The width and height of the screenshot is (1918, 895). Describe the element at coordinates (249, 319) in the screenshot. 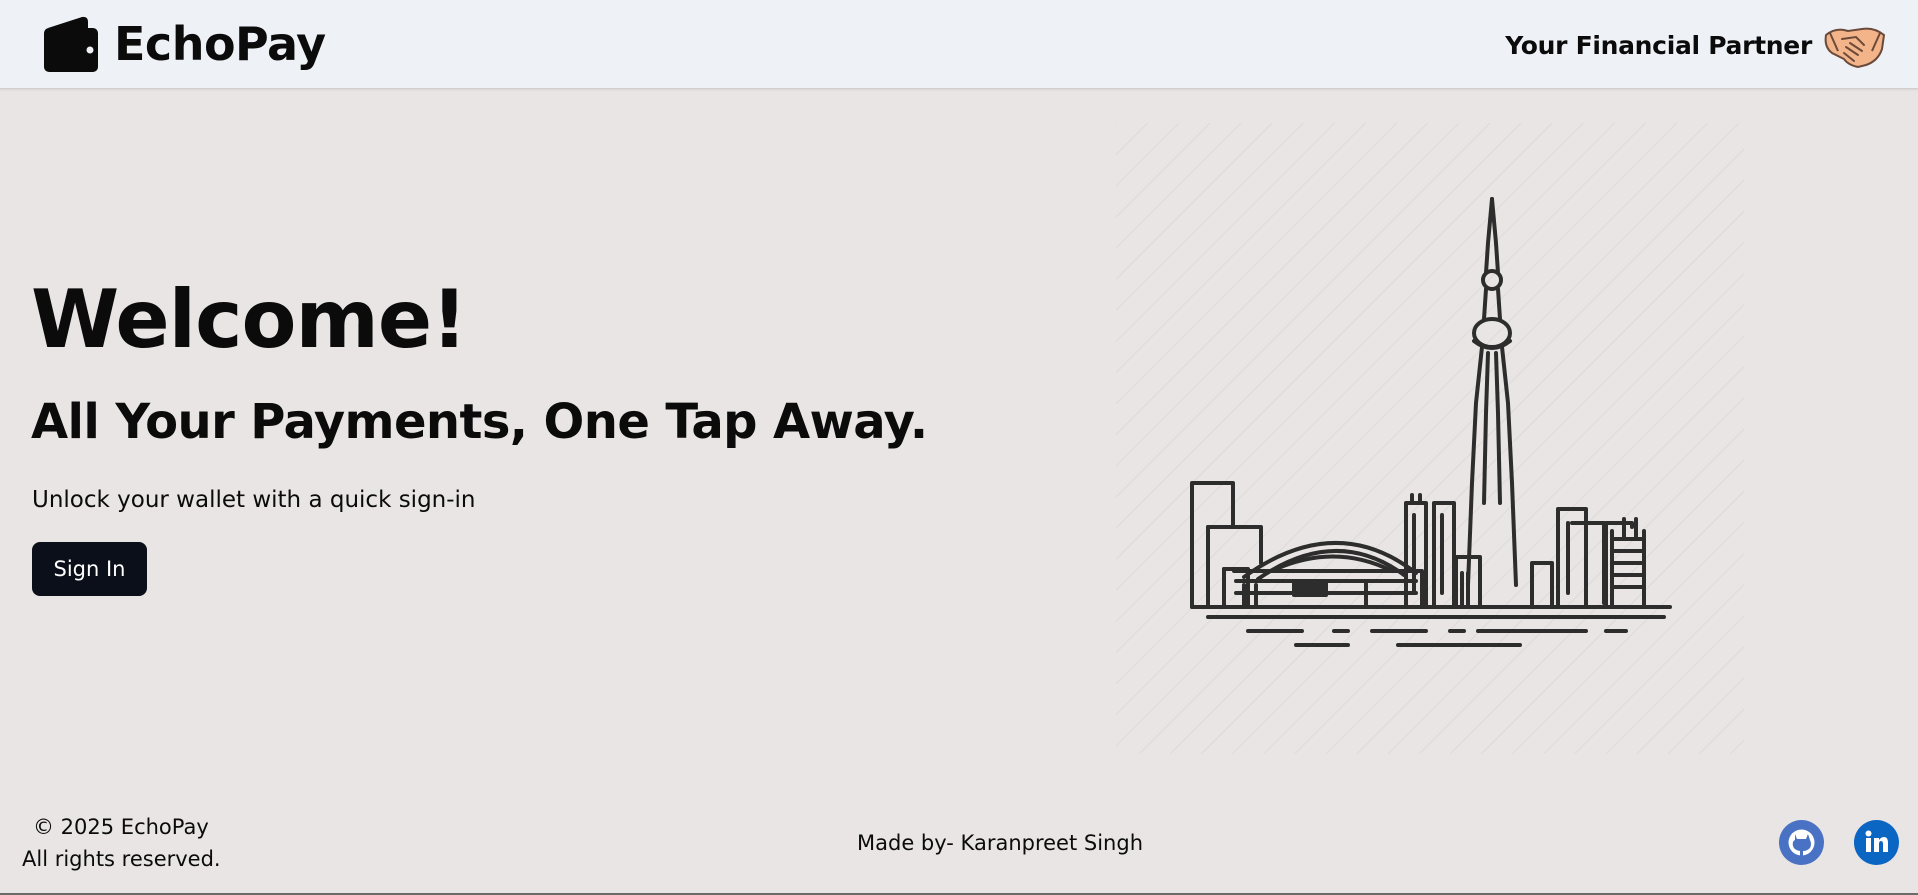

I see `welcome-heading: Welcome!` at that location.